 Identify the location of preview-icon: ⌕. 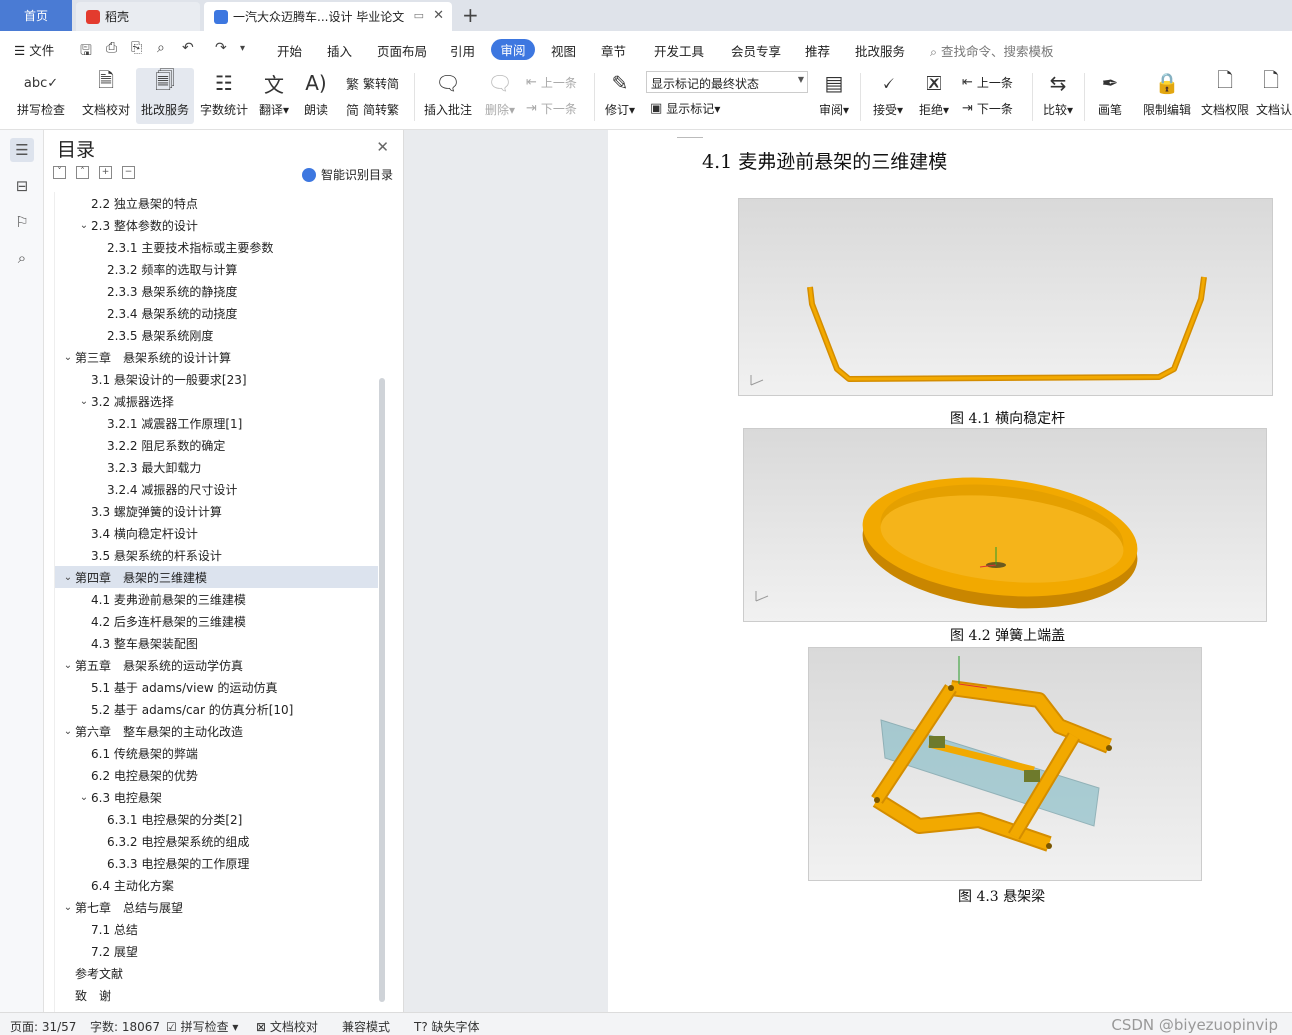
(161, 48).